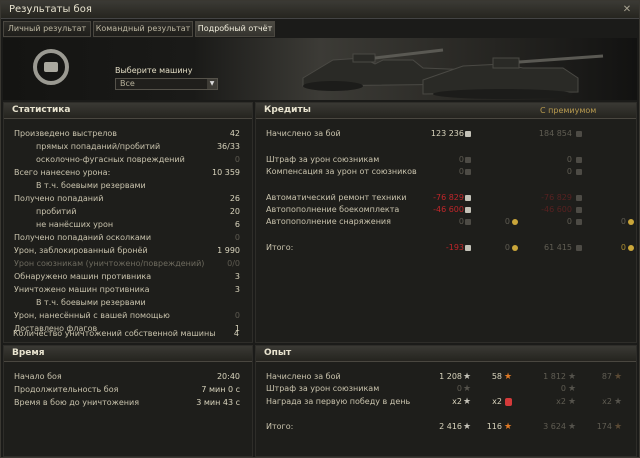  What do you see at coordinates (496, 376) in the screenshot?
I see `free-xp-value: 58` at bounding box center [496, 376].